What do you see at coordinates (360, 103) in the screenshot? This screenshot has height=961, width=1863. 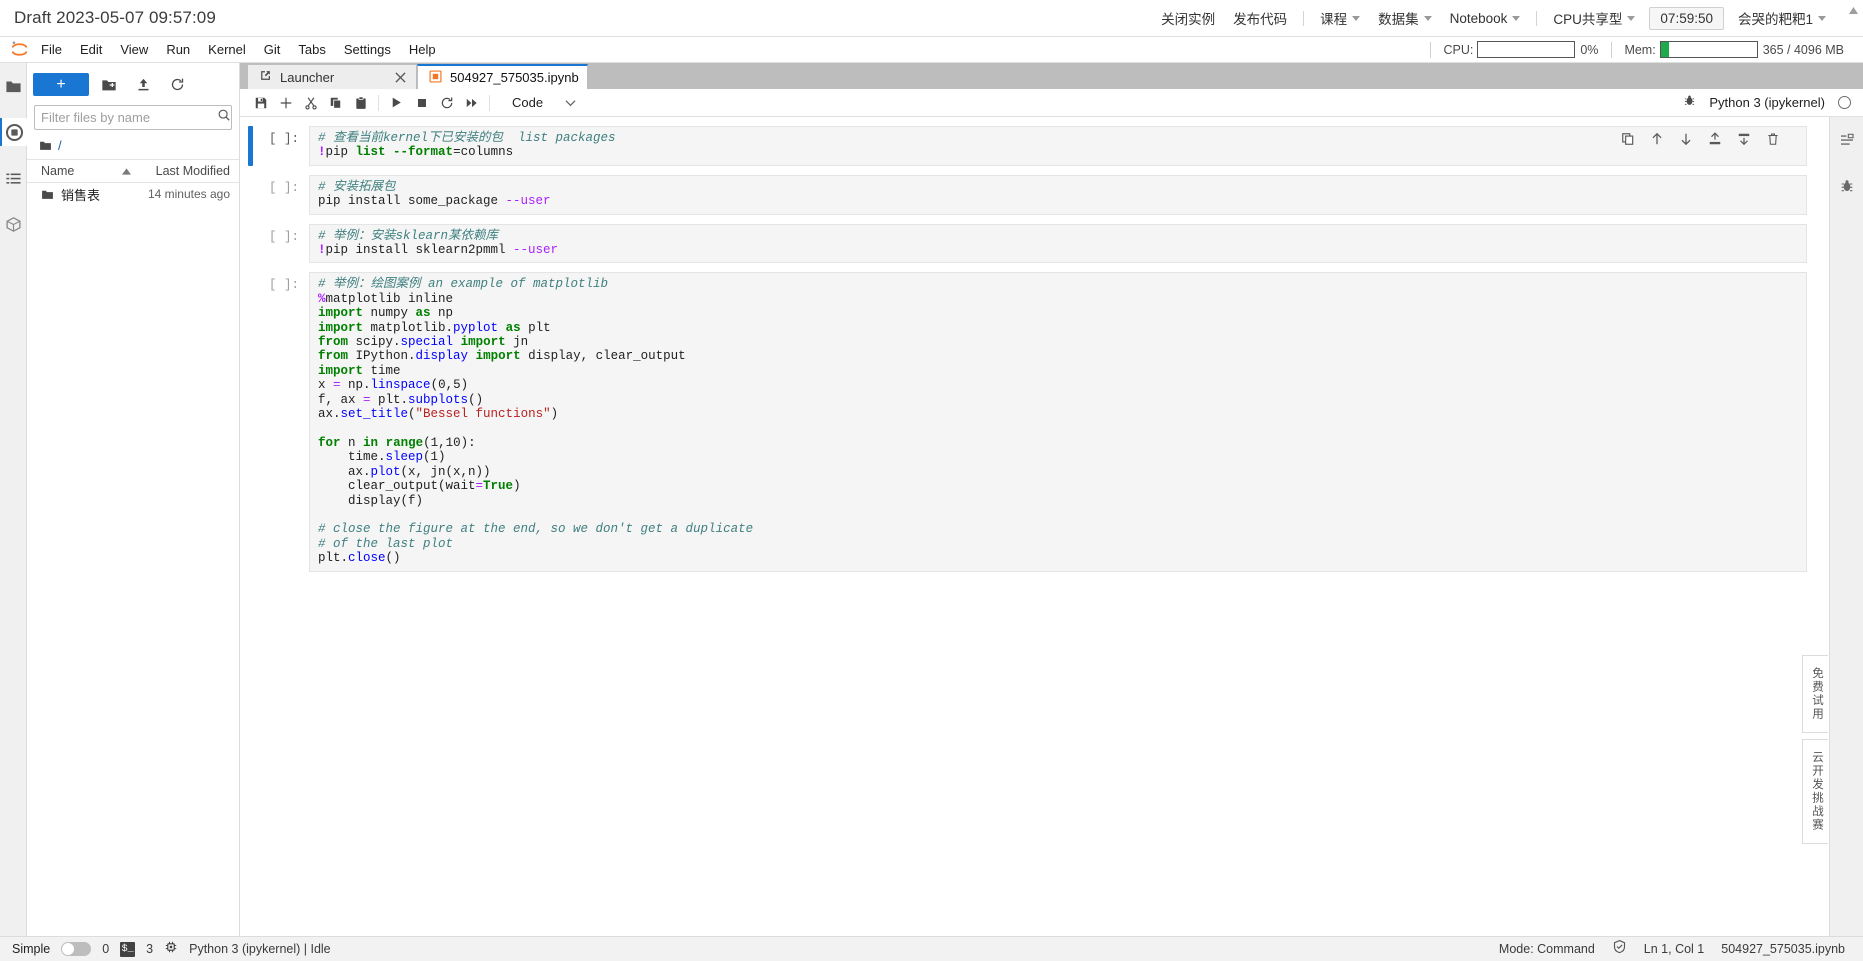 I see `paste-icon` at bounding box center [360, 103].